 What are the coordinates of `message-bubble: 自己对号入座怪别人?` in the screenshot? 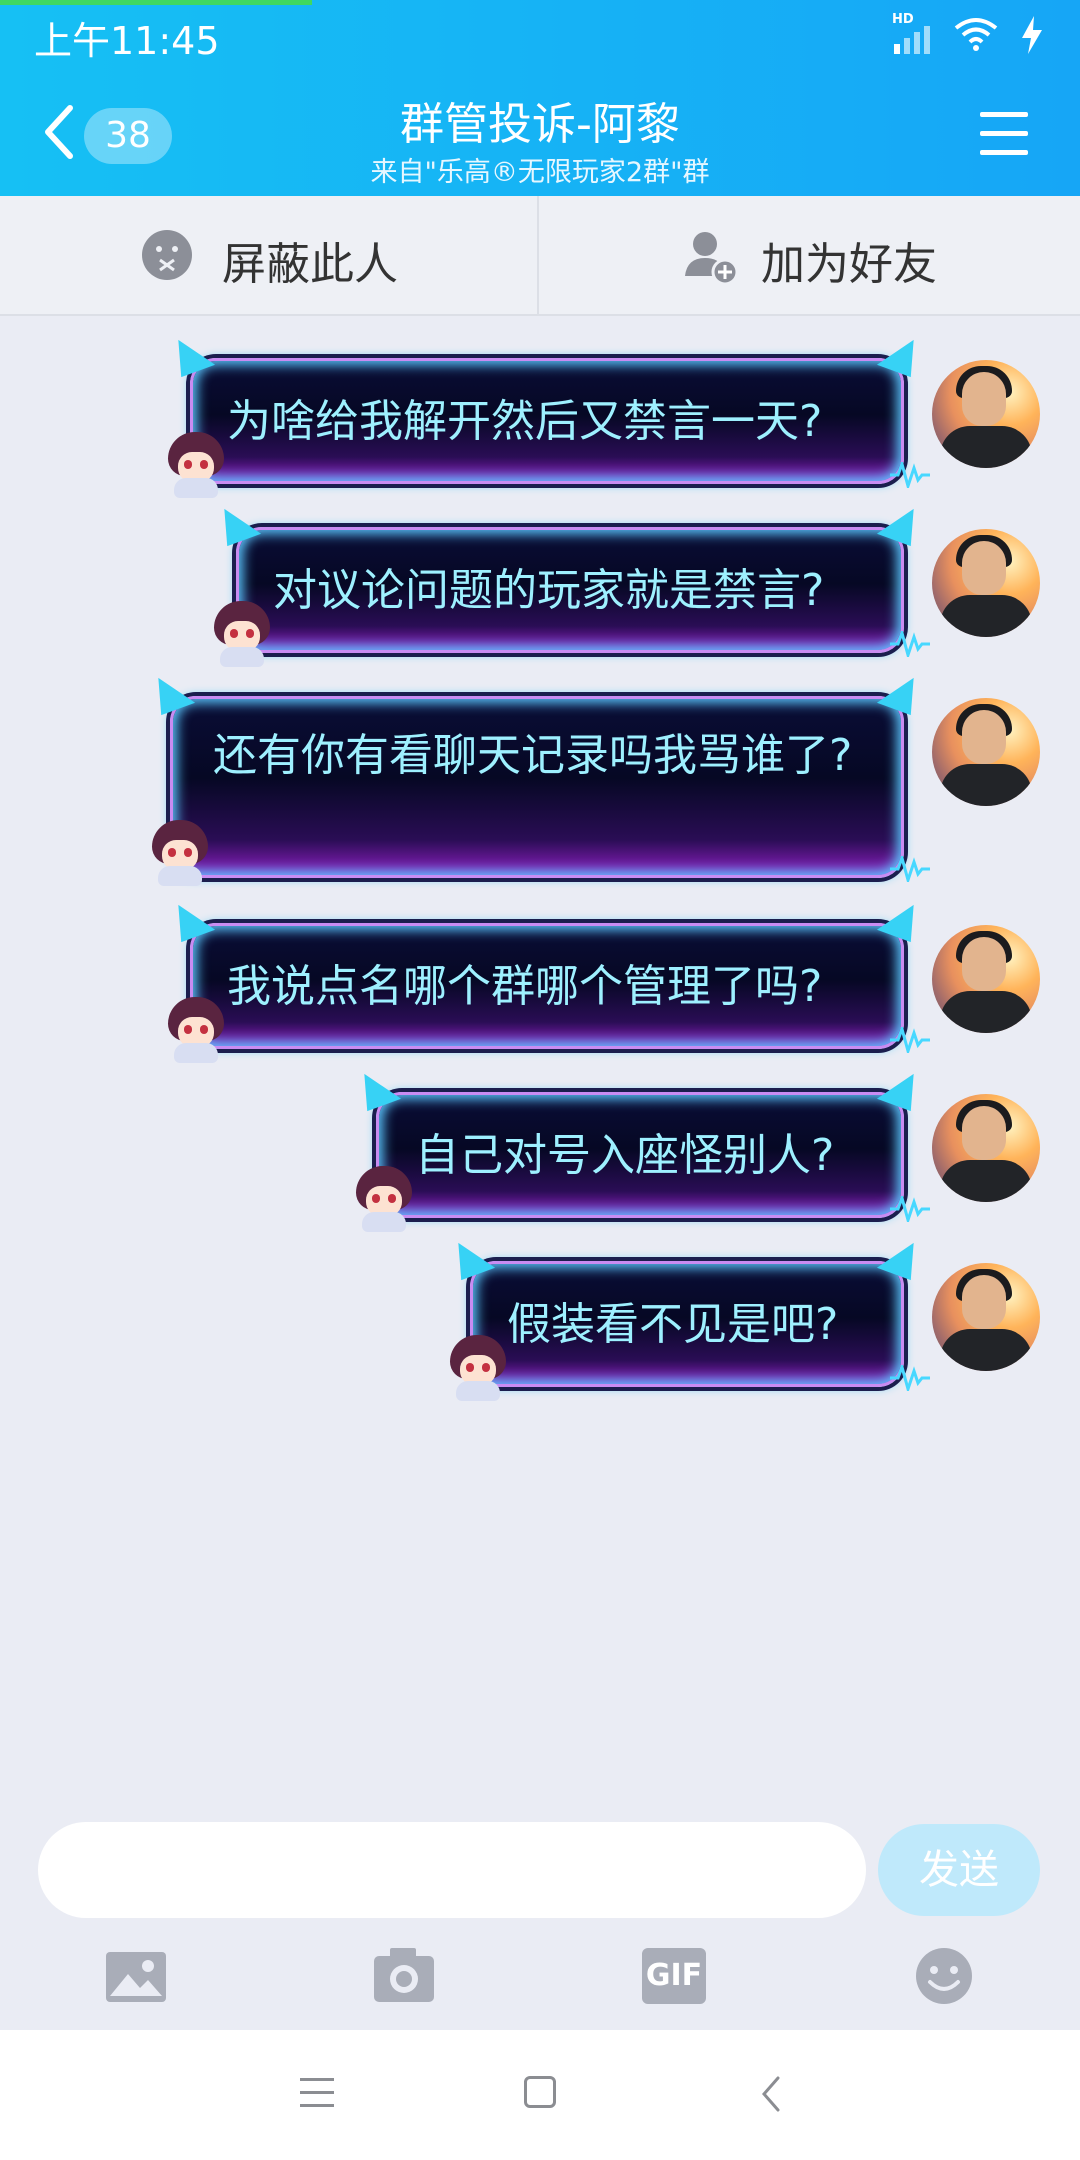 It's located at (640, 1155).